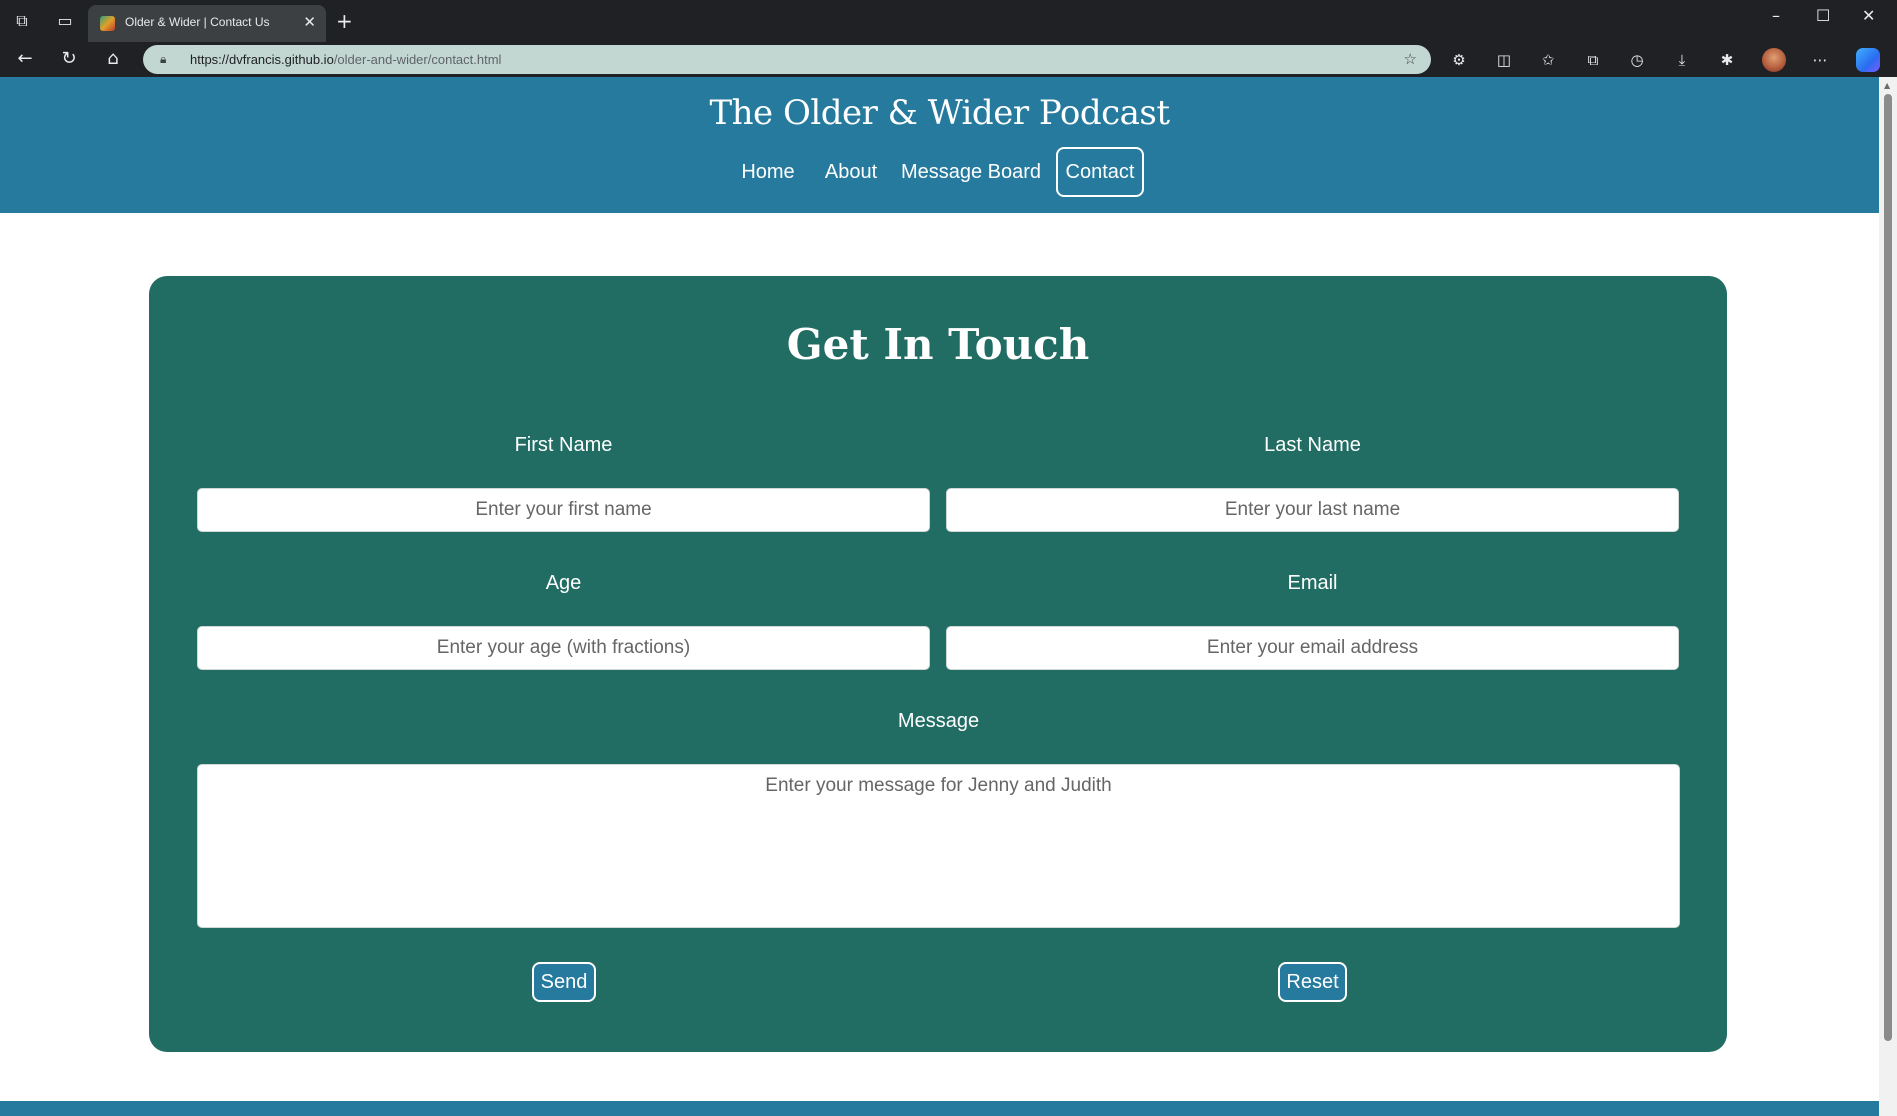 The height and width of the screenshot is (1116, 1897). Describe the element at coordinates (1682, 60) in the screenshot. I see `downloads-icon: ⤓` at that location.